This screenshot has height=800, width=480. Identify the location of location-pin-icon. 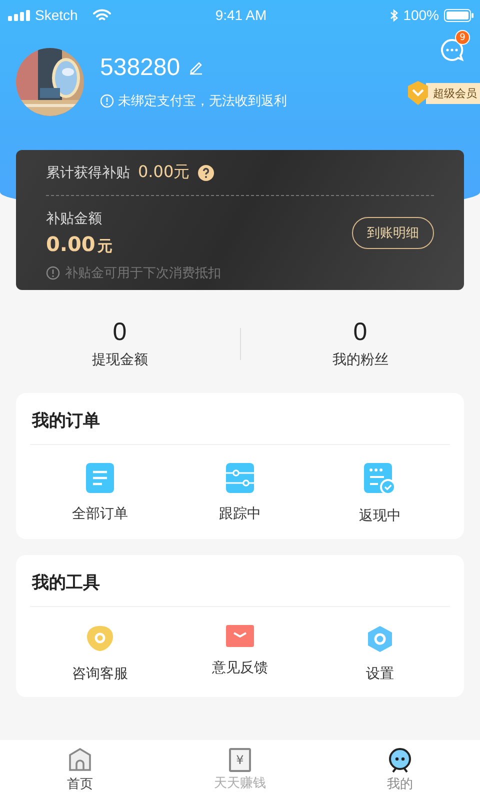
(100, 639).